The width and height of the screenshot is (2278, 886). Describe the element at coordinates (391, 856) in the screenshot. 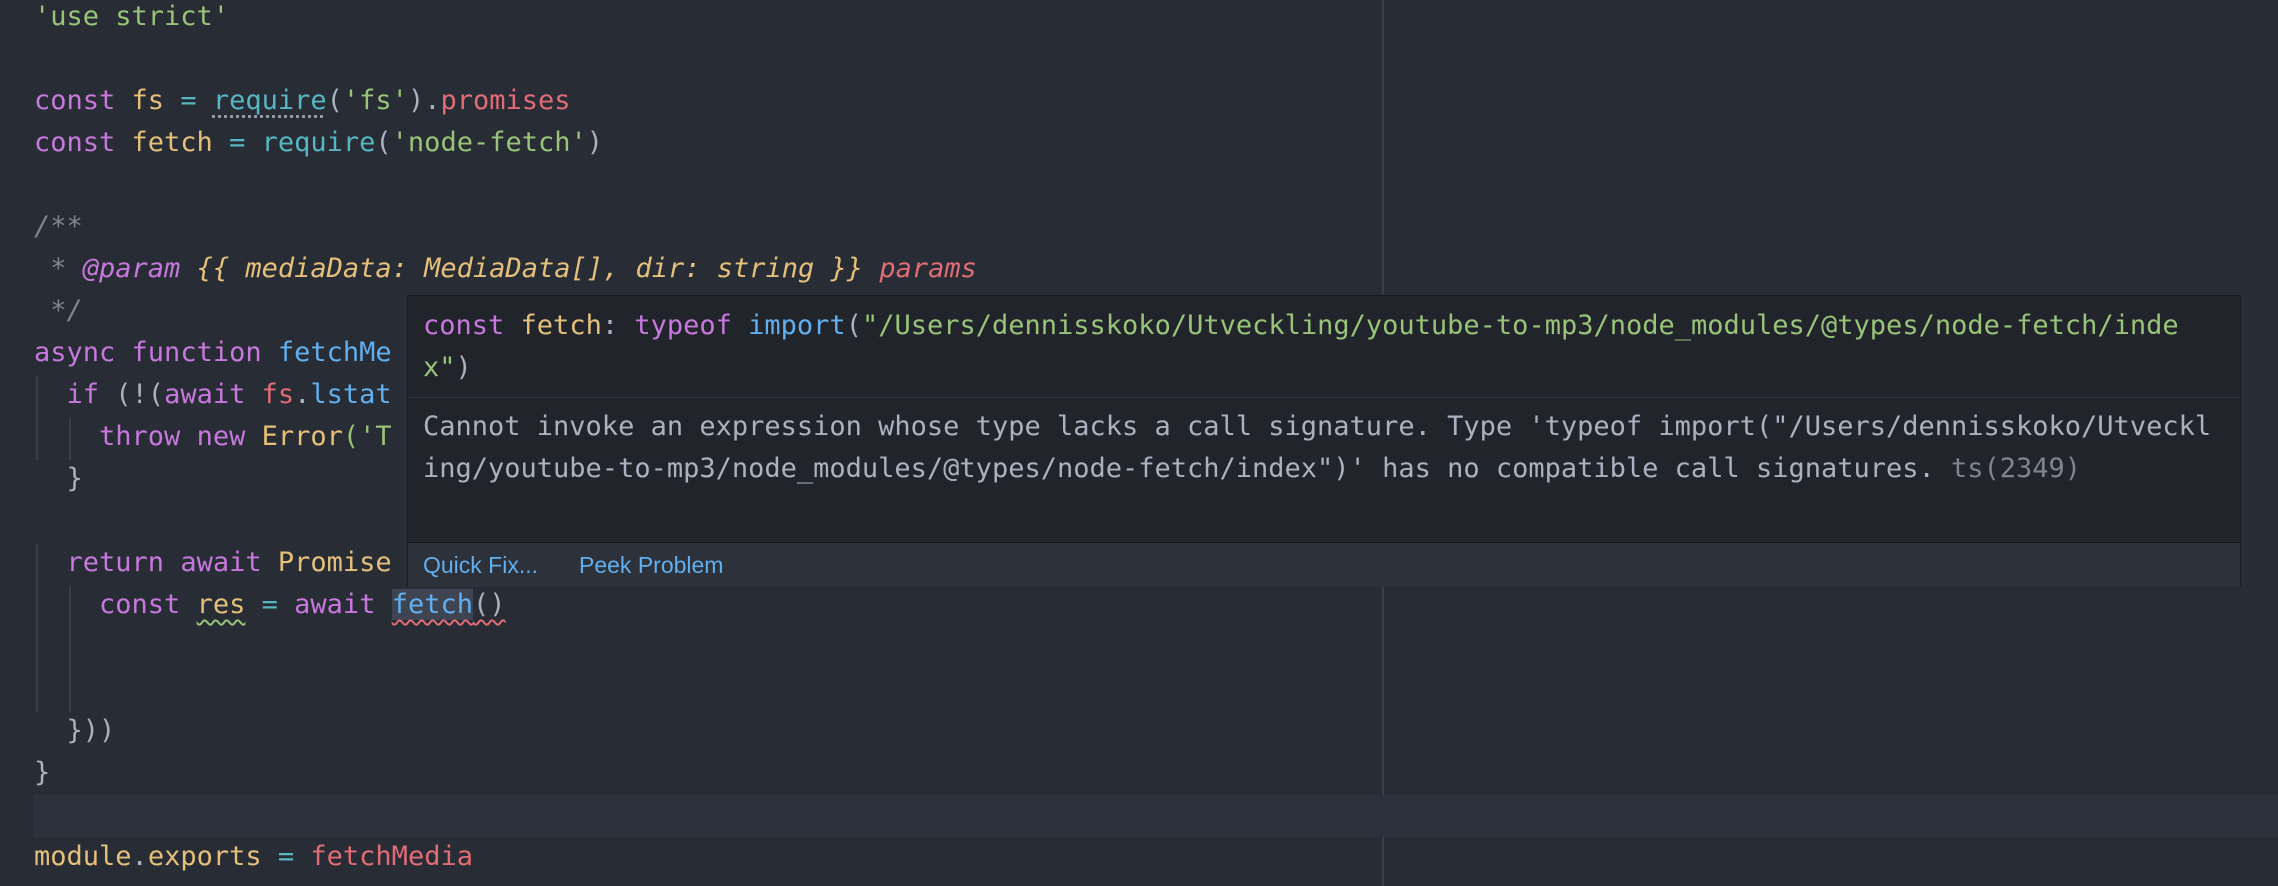

I see `identifier-token: fetchMedia` at that location.